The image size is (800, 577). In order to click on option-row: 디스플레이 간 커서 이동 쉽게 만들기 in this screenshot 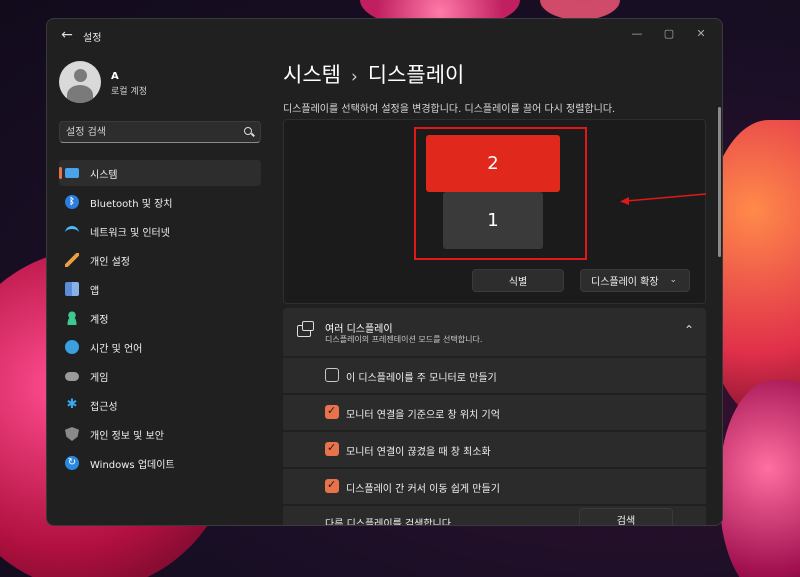, I will do `click(494, 486)`.